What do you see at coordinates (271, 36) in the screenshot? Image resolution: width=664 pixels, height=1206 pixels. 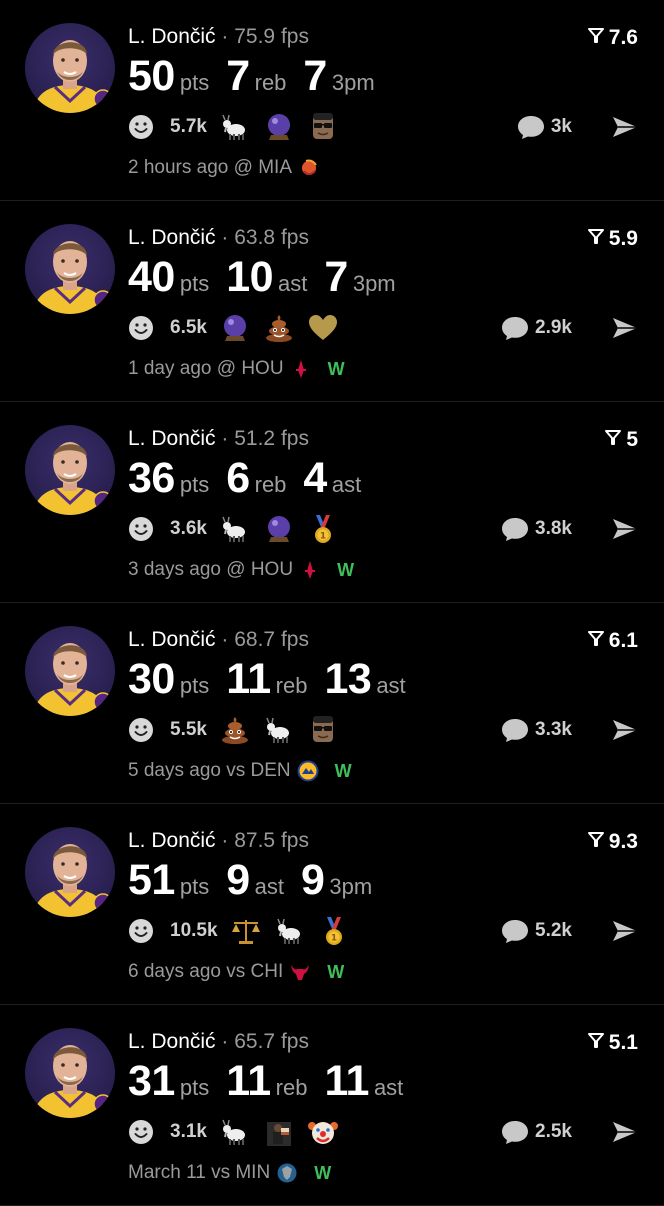 I see `fps-rating: 75.9 fps` at bounding box center [271, 36].